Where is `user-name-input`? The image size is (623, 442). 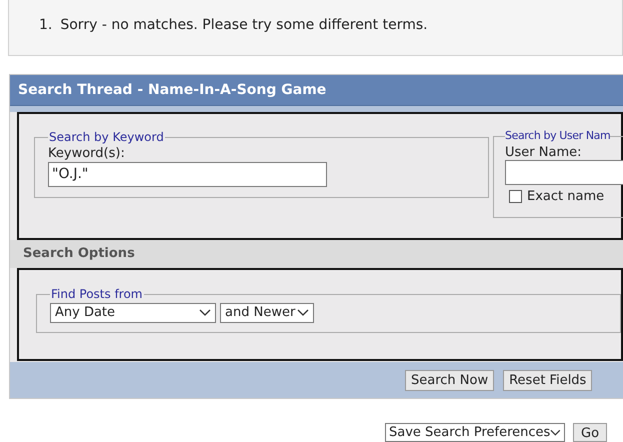 user-name-input is located at coordinates (564, 172).